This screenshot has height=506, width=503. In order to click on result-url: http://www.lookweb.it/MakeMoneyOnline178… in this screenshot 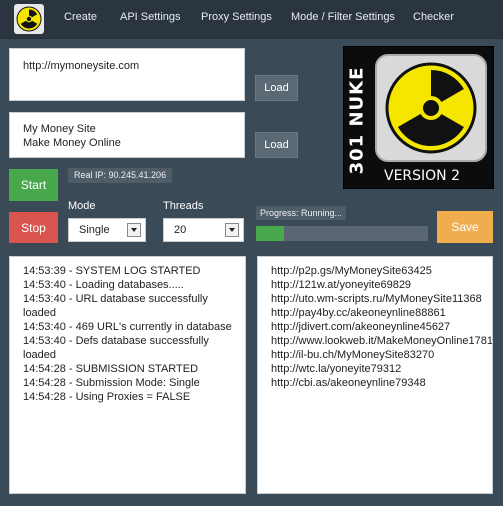, I will do `click(381, 341)`.